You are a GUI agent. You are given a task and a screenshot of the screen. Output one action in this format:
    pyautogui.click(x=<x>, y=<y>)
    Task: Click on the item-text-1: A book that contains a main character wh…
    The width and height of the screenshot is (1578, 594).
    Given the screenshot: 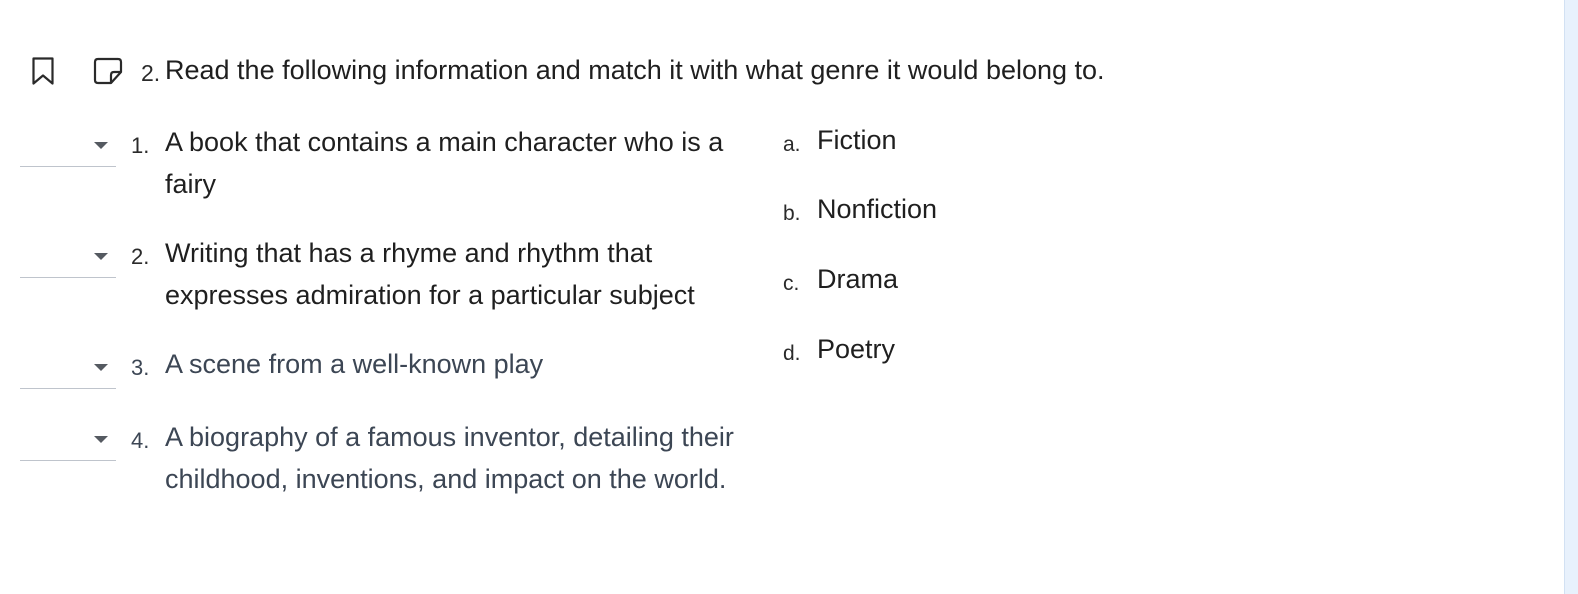 What is the action you would take?
    pyautogui.click(x=444, y=163)
    